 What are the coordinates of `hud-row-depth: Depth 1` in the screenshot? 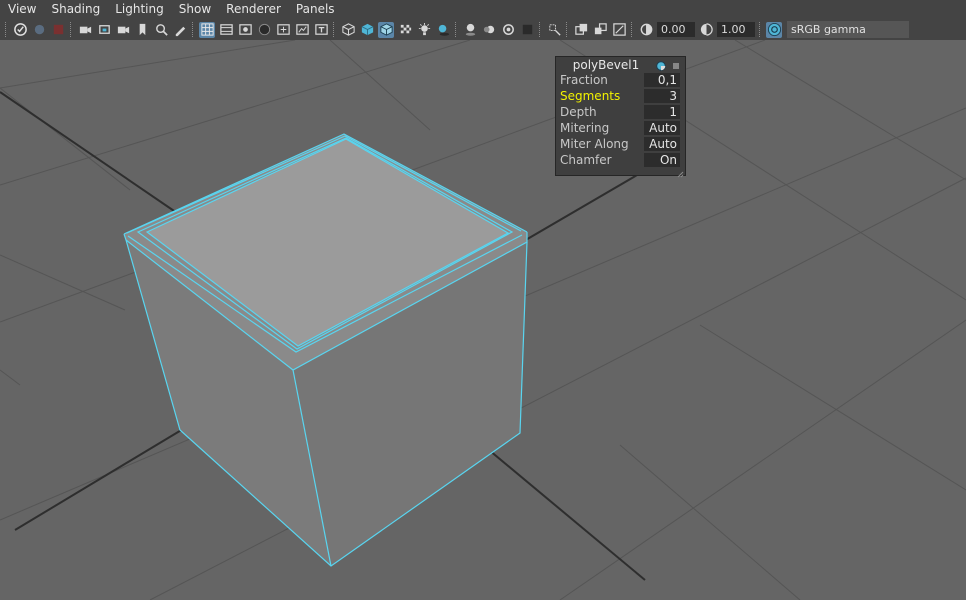 It's located at (622, 112).